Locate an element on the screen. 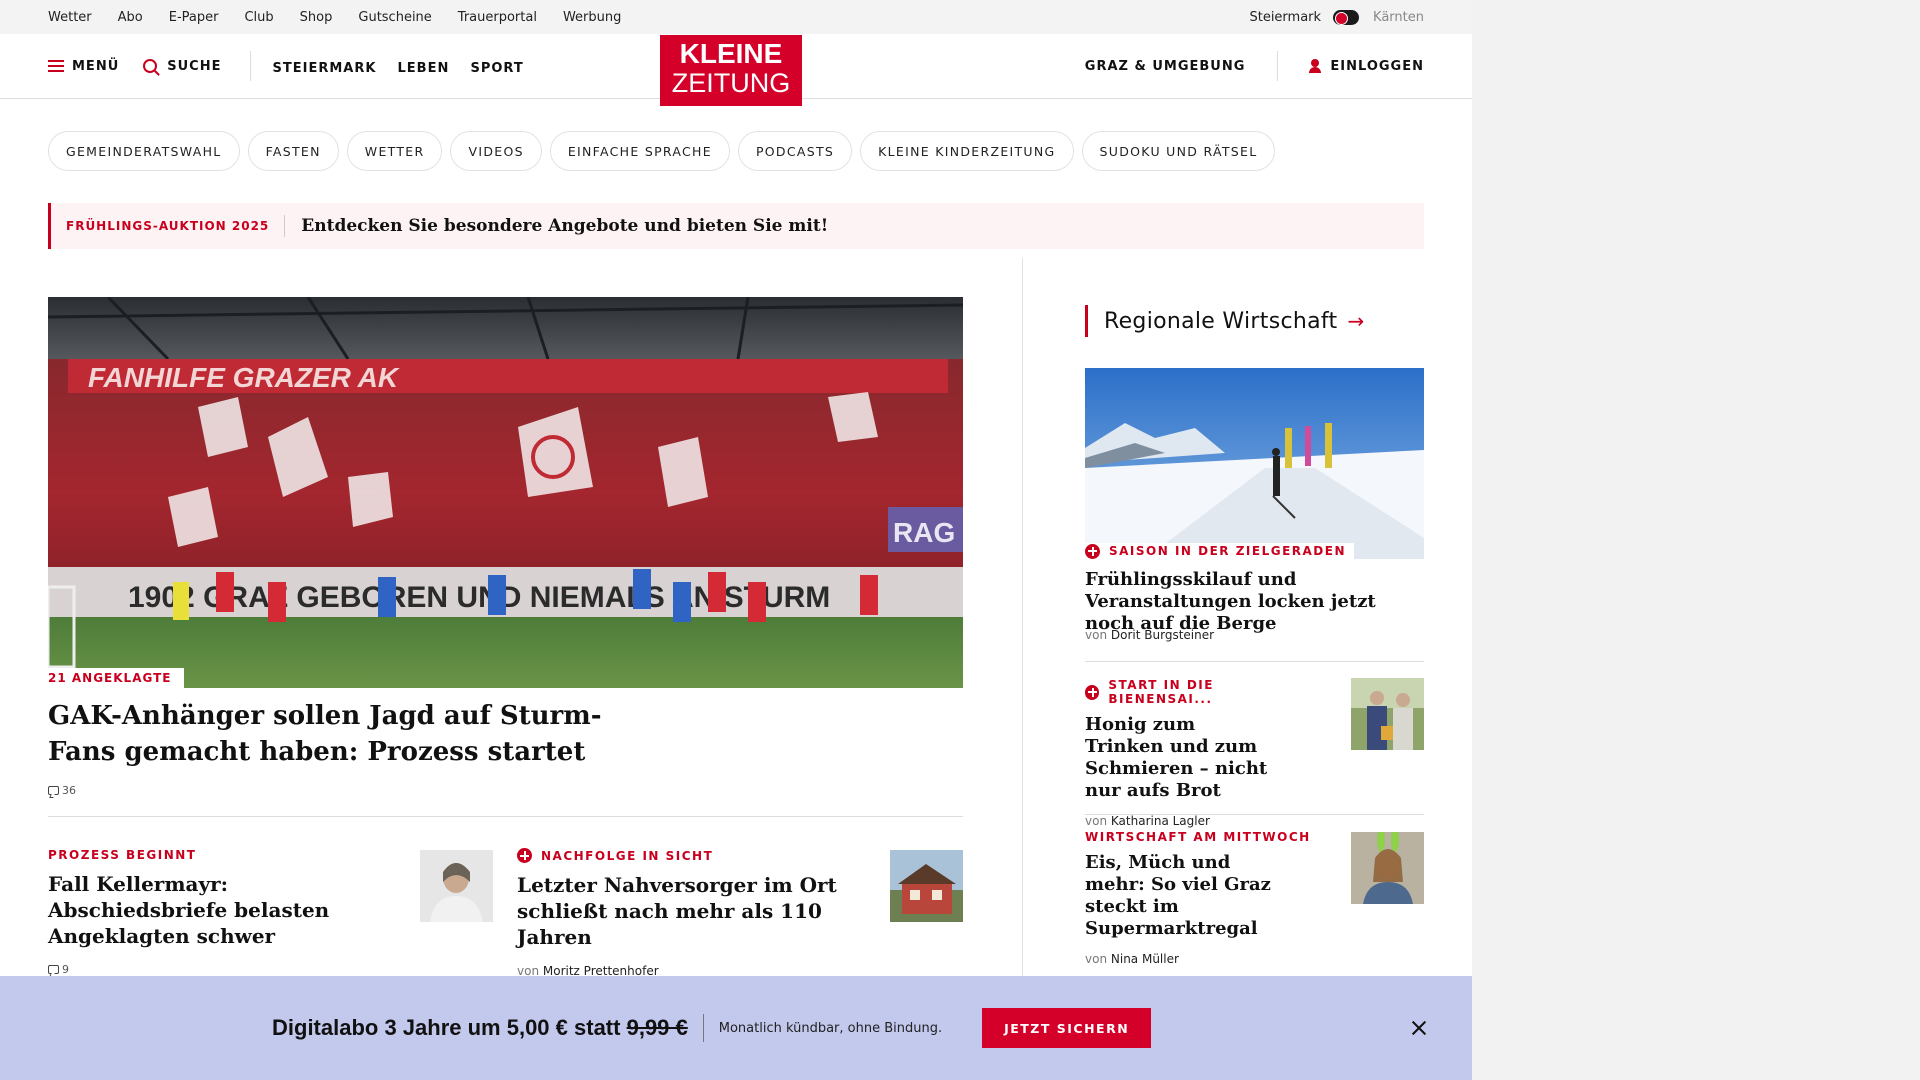 This screenshot has width=1920, height=1080. logo-line2: ZEITUNG is located at coordinates (731, 83).